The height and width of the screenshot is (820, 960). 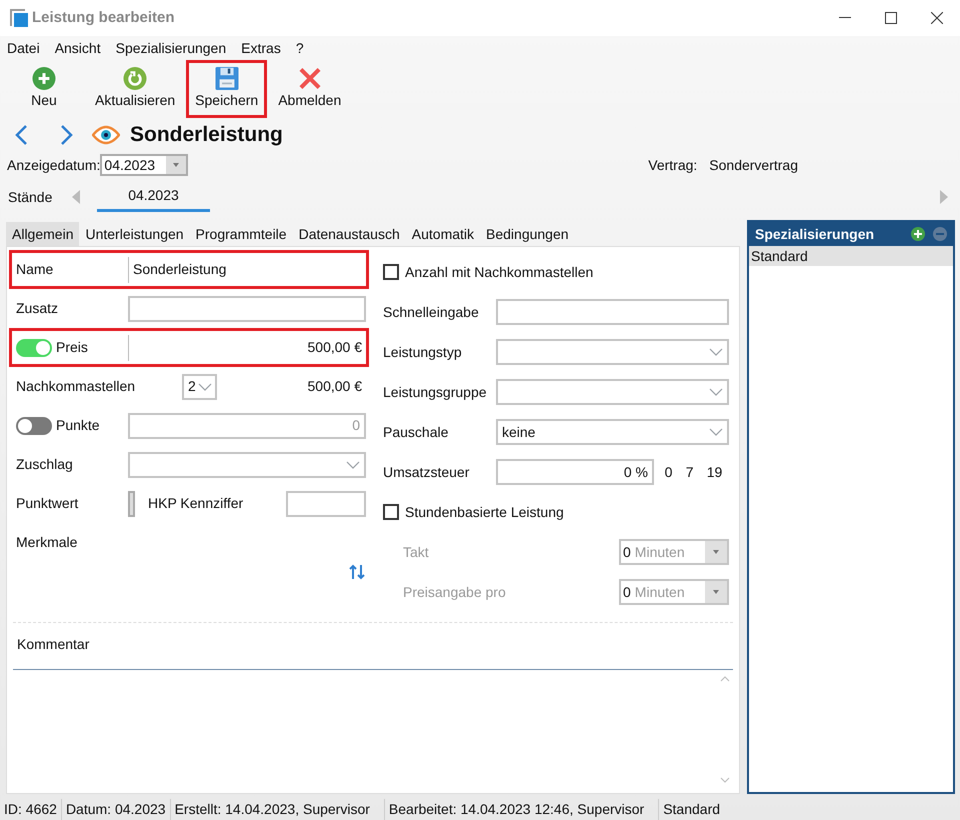 I want to click on checkbox-label: Anzahl mit Nachkommastellen, so click(x=499, y=272).